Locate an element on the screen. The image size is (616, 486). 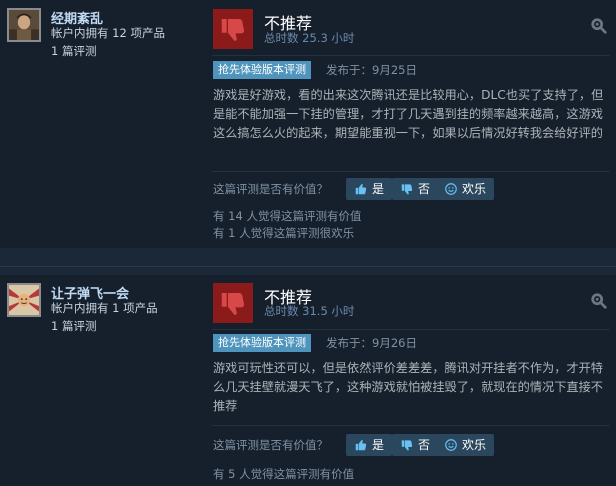
products-owned: 帐户内拥有 12 项产品 is located at coordinates (108, 33).